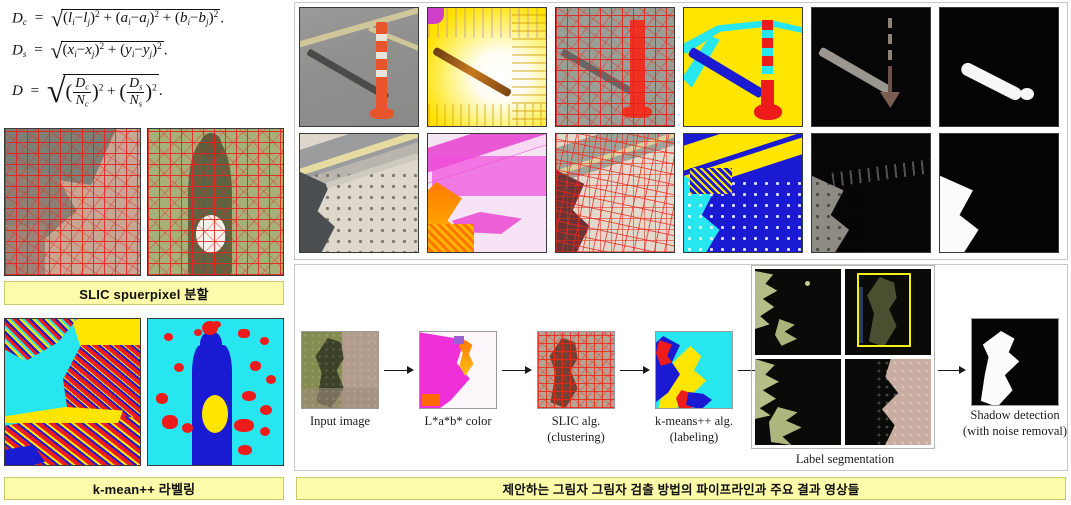 This screenshot has height=505, width=1071. What do you see at coordinates (1015, 430) in the screenshot?
I see `pipeline-label-shadow-line2: (with noise removal)` at bounding box center [1015, 430].